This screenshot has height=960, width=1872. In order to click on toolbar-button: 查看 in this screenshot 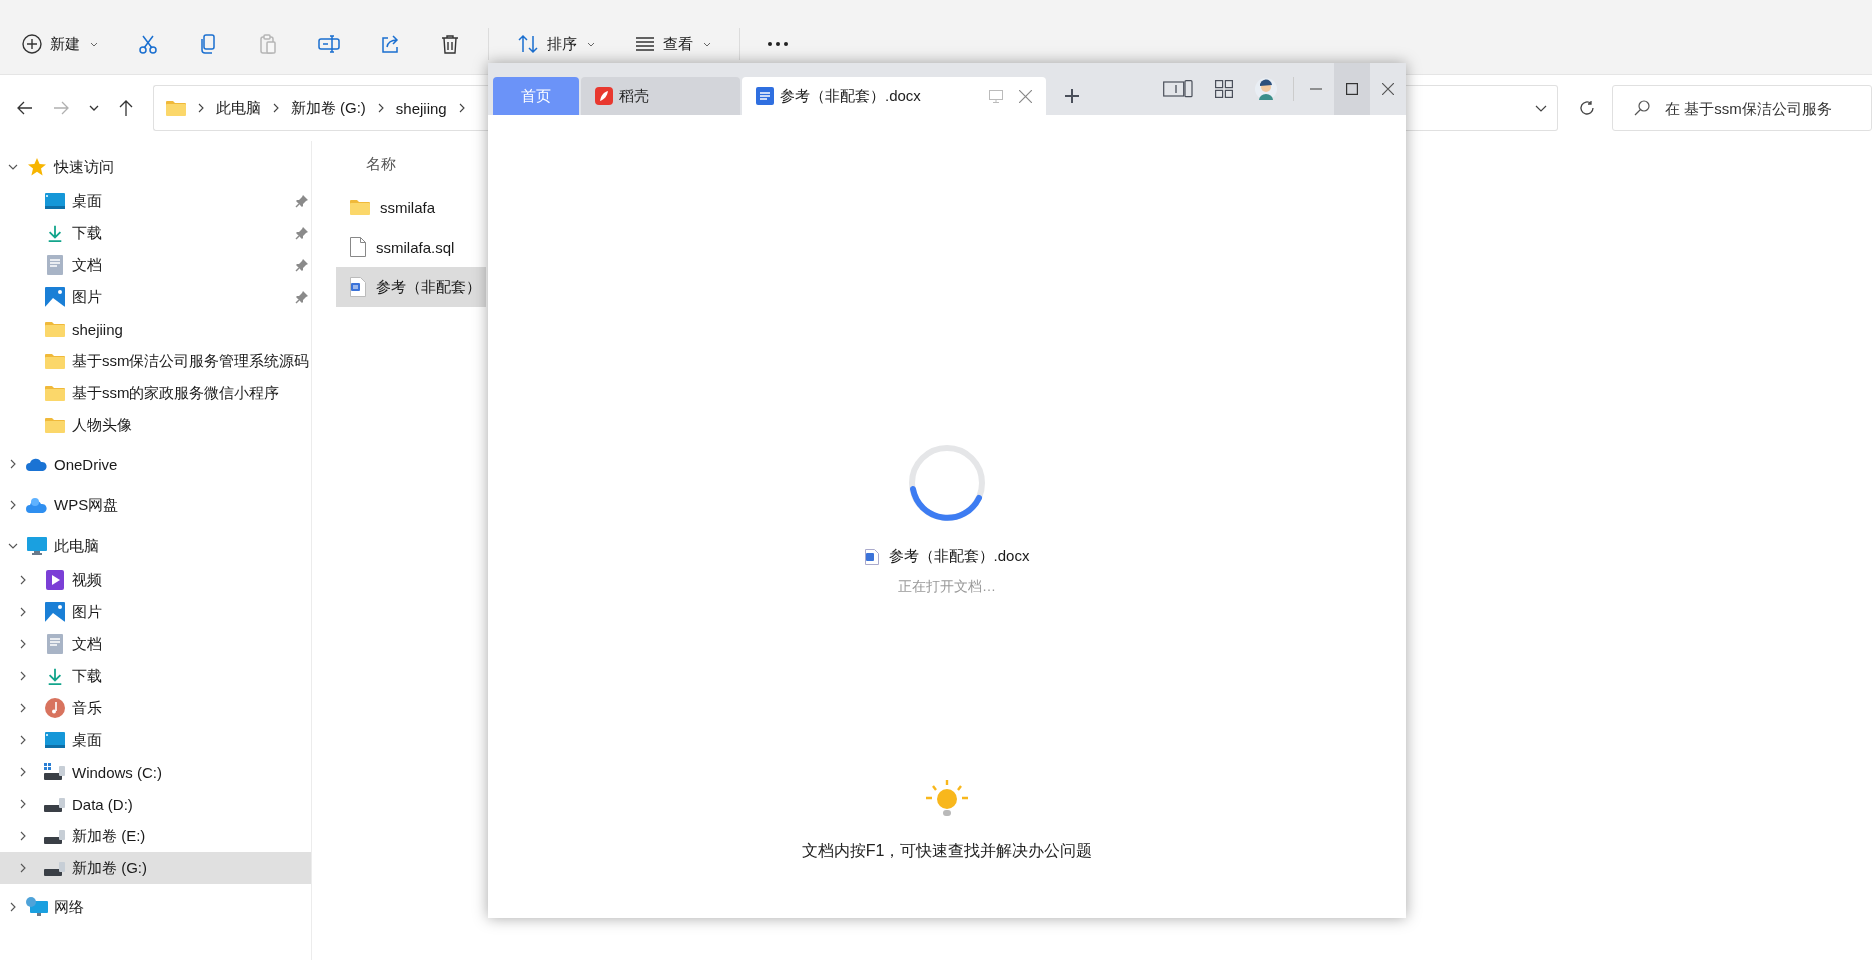, I will do `click(673, 44)`.